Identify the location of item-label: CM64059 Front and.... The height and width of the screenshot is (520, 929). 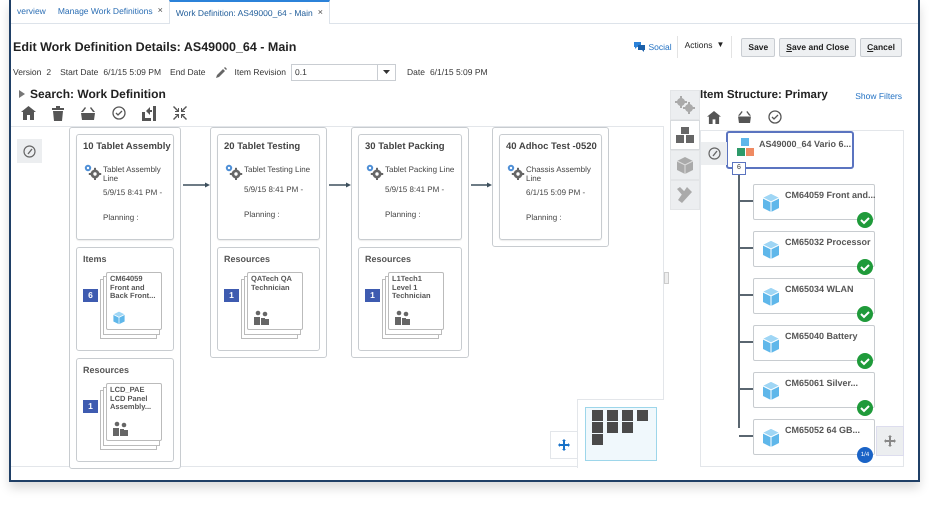
(830, 195).